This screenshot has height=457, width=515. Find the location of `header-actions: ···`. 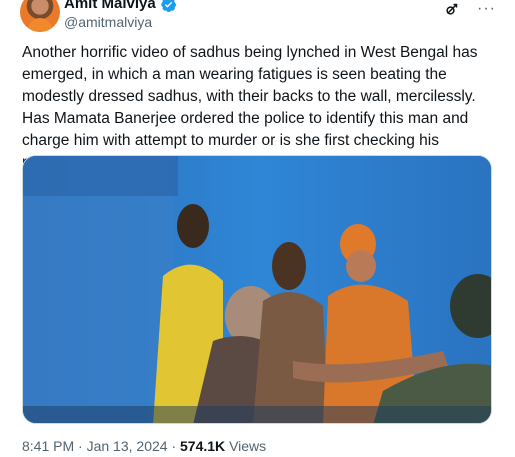

header-actions: ··· is located at coordinates (469, 9).